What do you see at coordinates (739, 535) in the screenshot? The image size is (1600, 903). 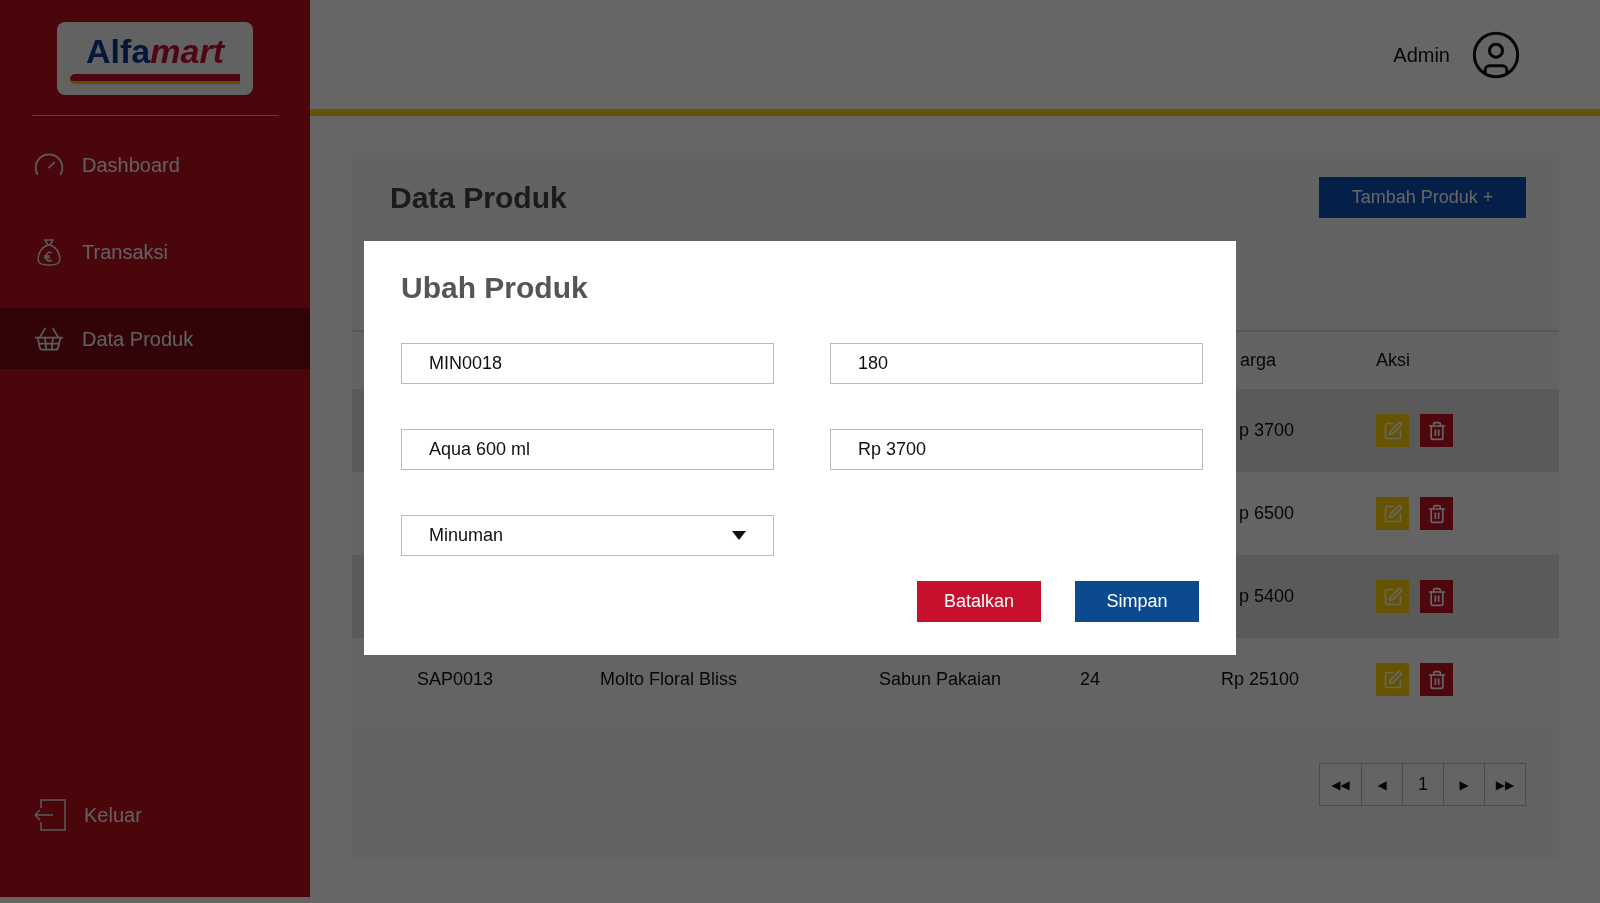 I see `caret-icon` at bounding box center [739, 535].